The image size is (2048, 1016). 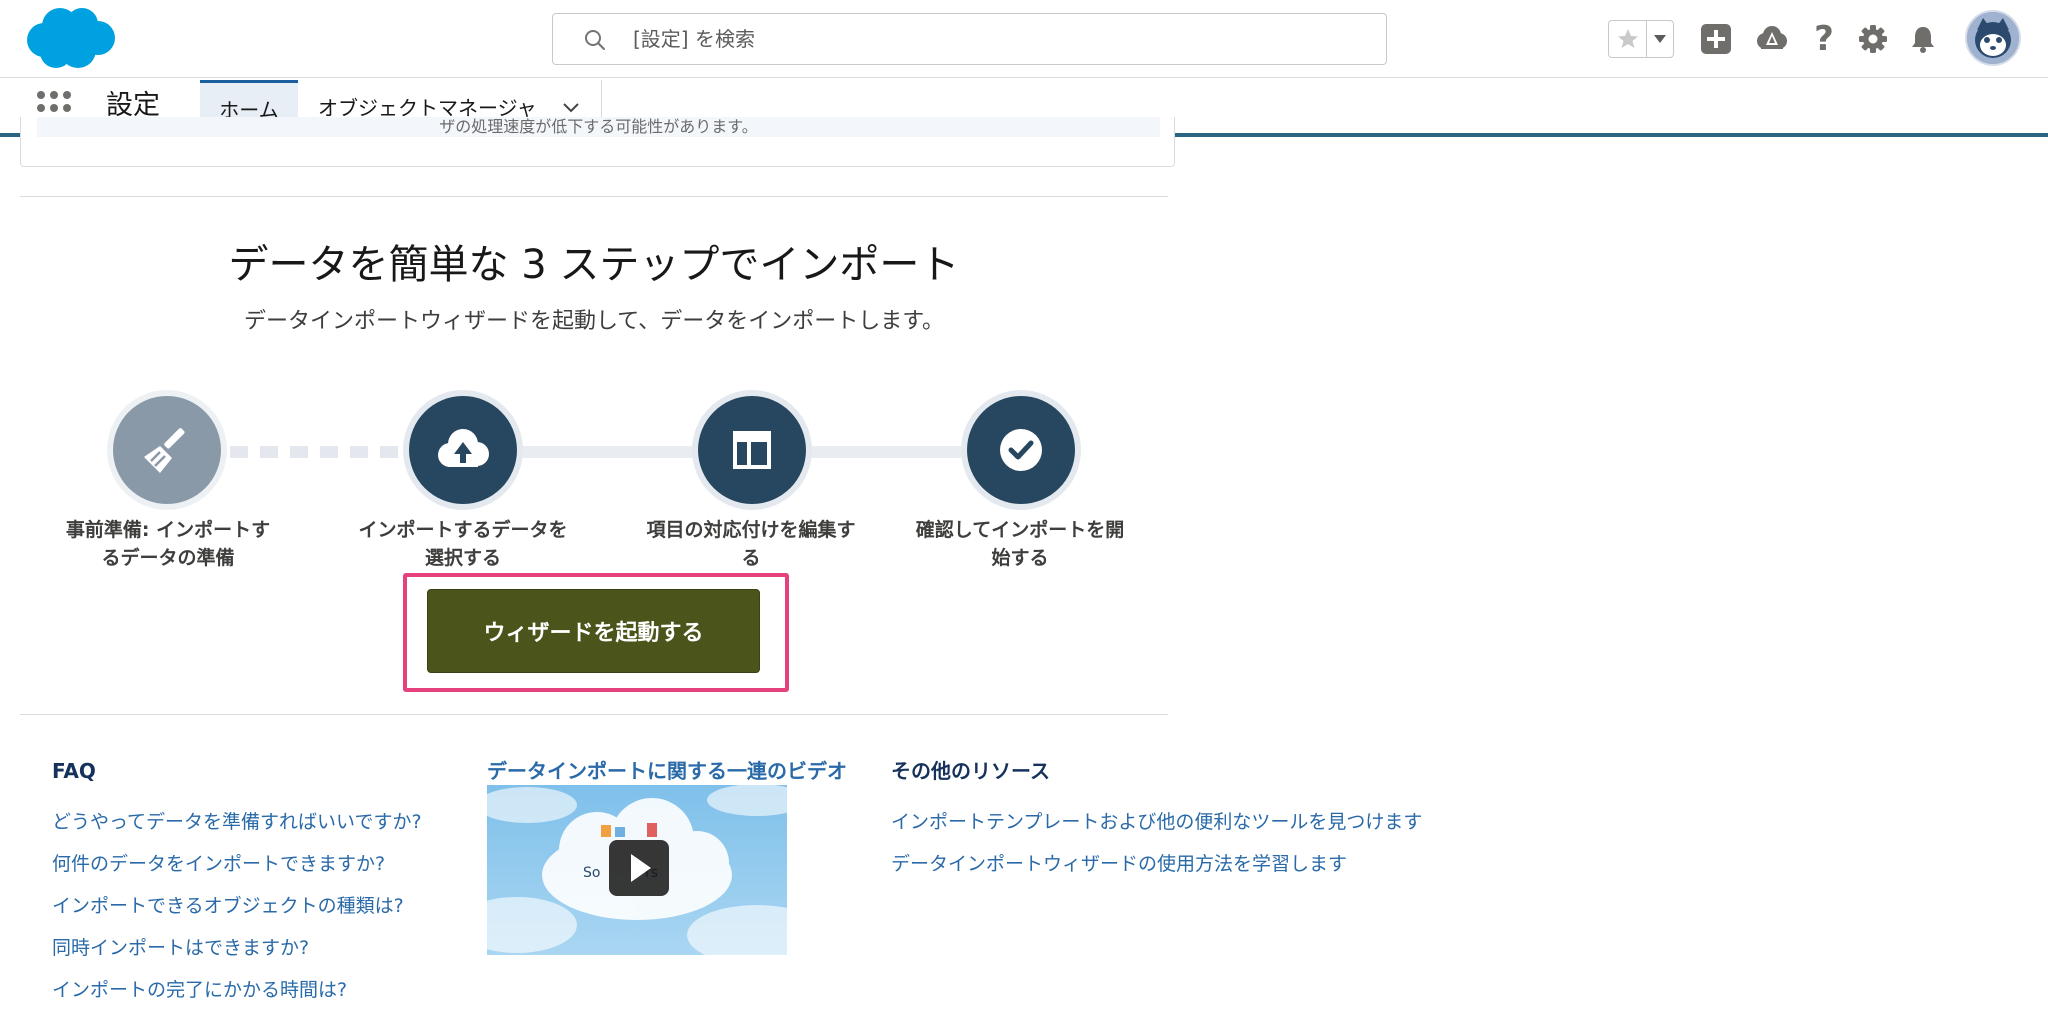 I want to click on broom-icon, so click(x=164, y=450).